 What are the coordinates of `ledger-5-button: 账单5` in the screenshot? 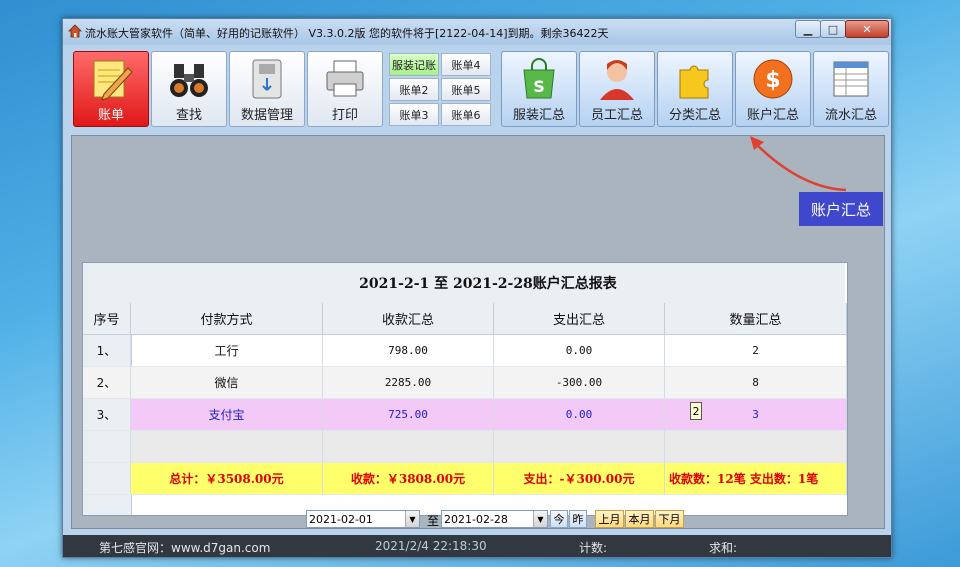 It's located at (466, 89).